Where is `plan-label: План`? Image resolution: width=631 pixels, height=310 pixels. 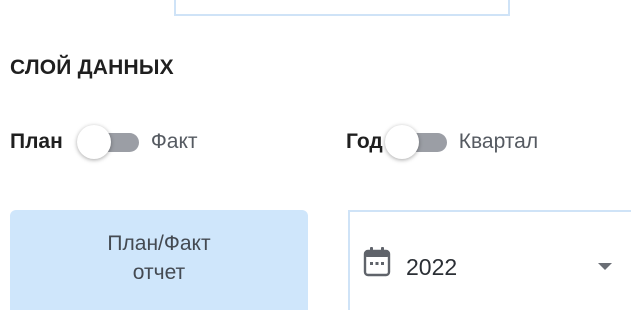
plan-label: План is located at coordinates (36, 141).